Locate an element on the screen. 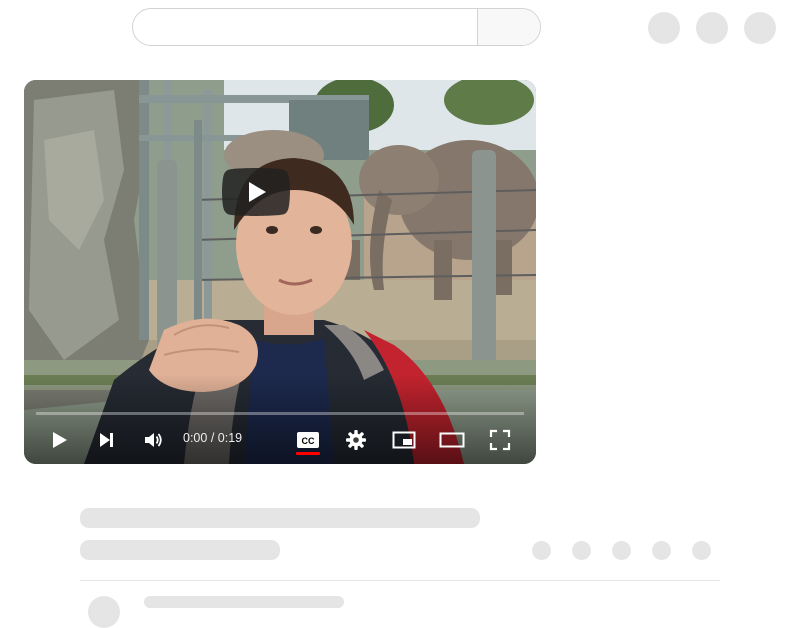 The image size is (800, 628). search-input is located at coordinates (305, 27).